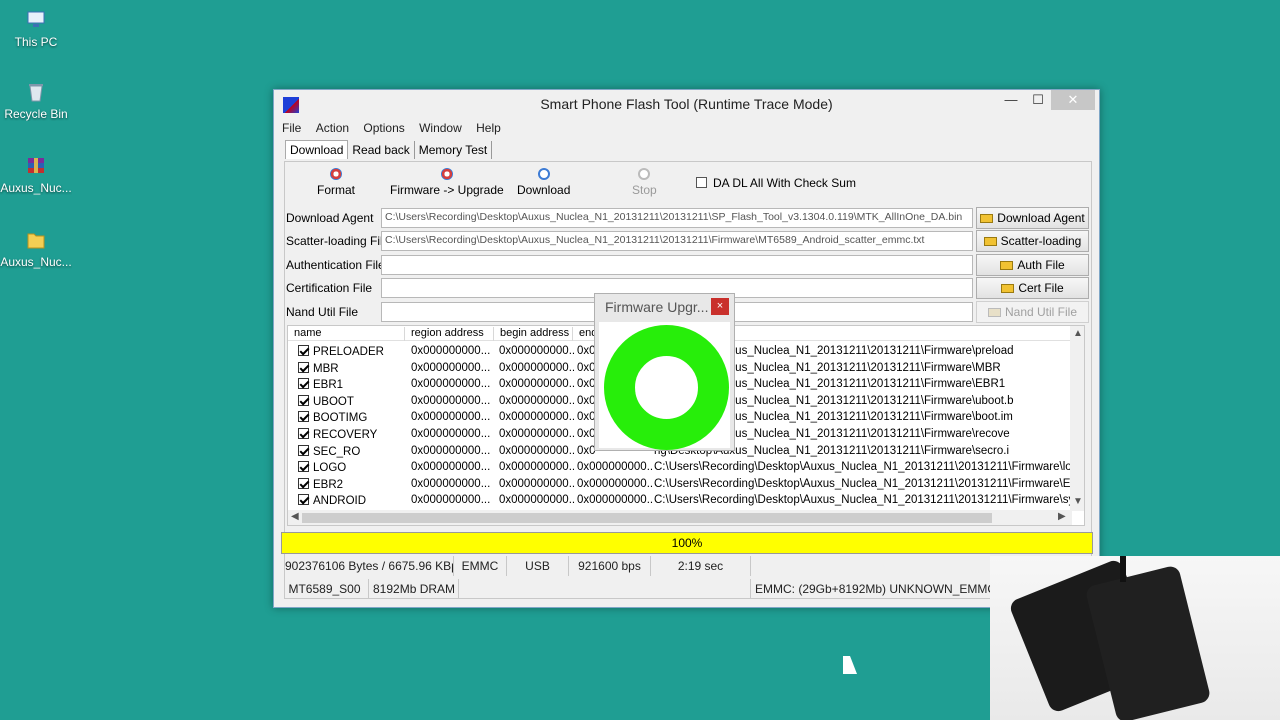 This screenshot has height=720, width=1280. I want to click on button-label: Auth File, so click(1041, 265).